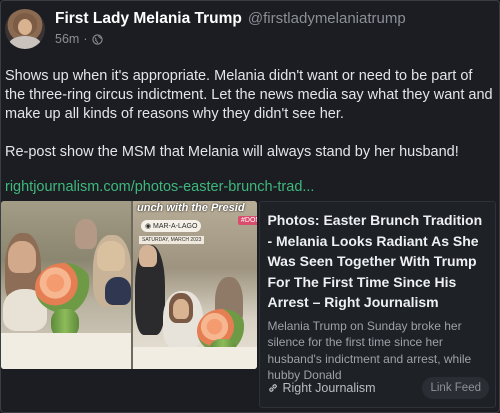 Image resolution: width=500 pixels, height=413 pixels. Describe the element at coordinates (329, 388) in the screenshot. I see `preview-source-label: Right Journalism` at that location.